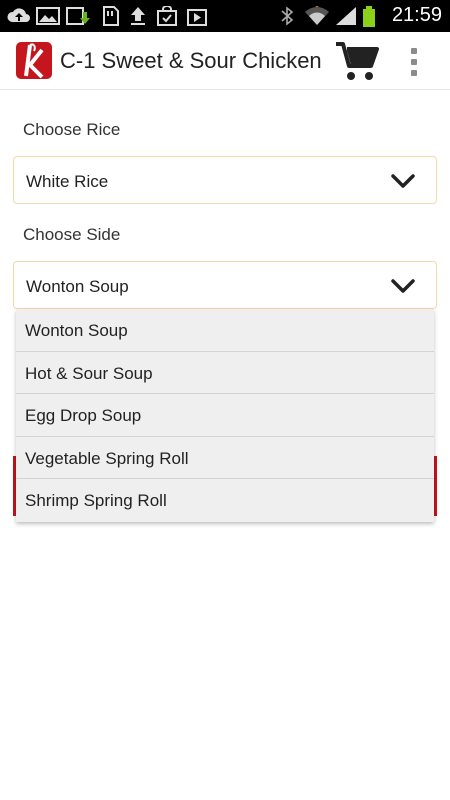 The width and height of the screenshot is (450, 800). I want to click on upload-arrow-icon, so click(138, 16).